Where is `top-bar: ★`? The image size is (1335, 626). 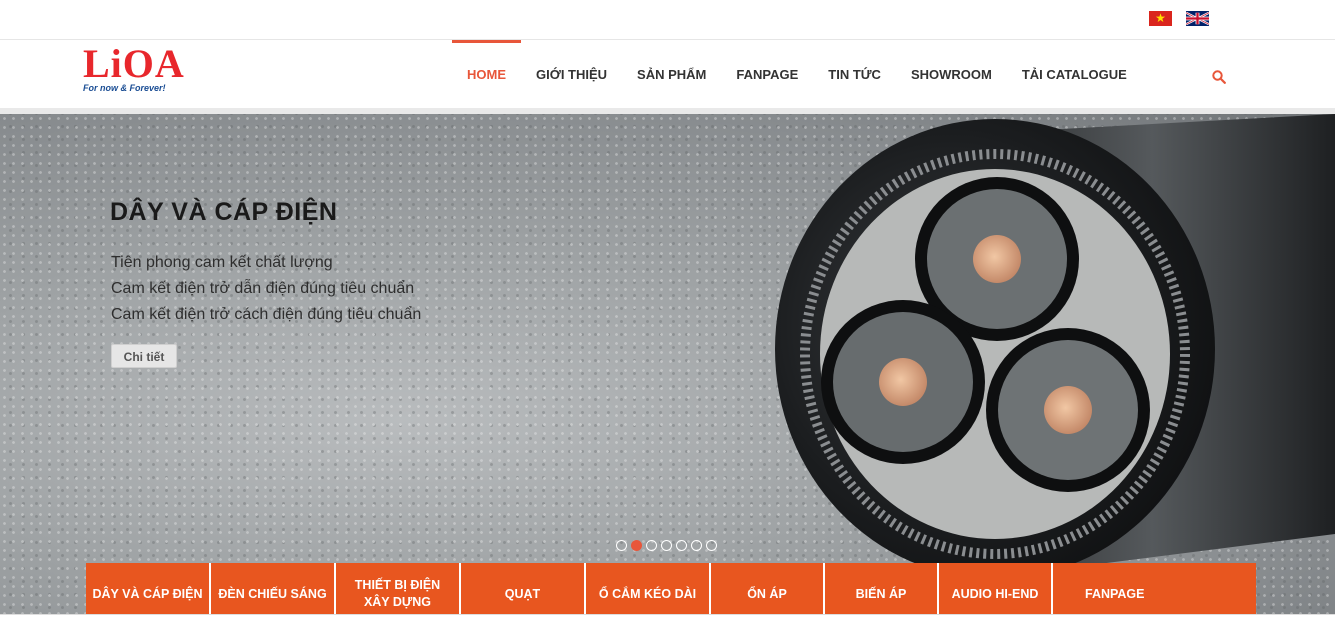
top-bar: ★ is located at coordinates (667, 20).